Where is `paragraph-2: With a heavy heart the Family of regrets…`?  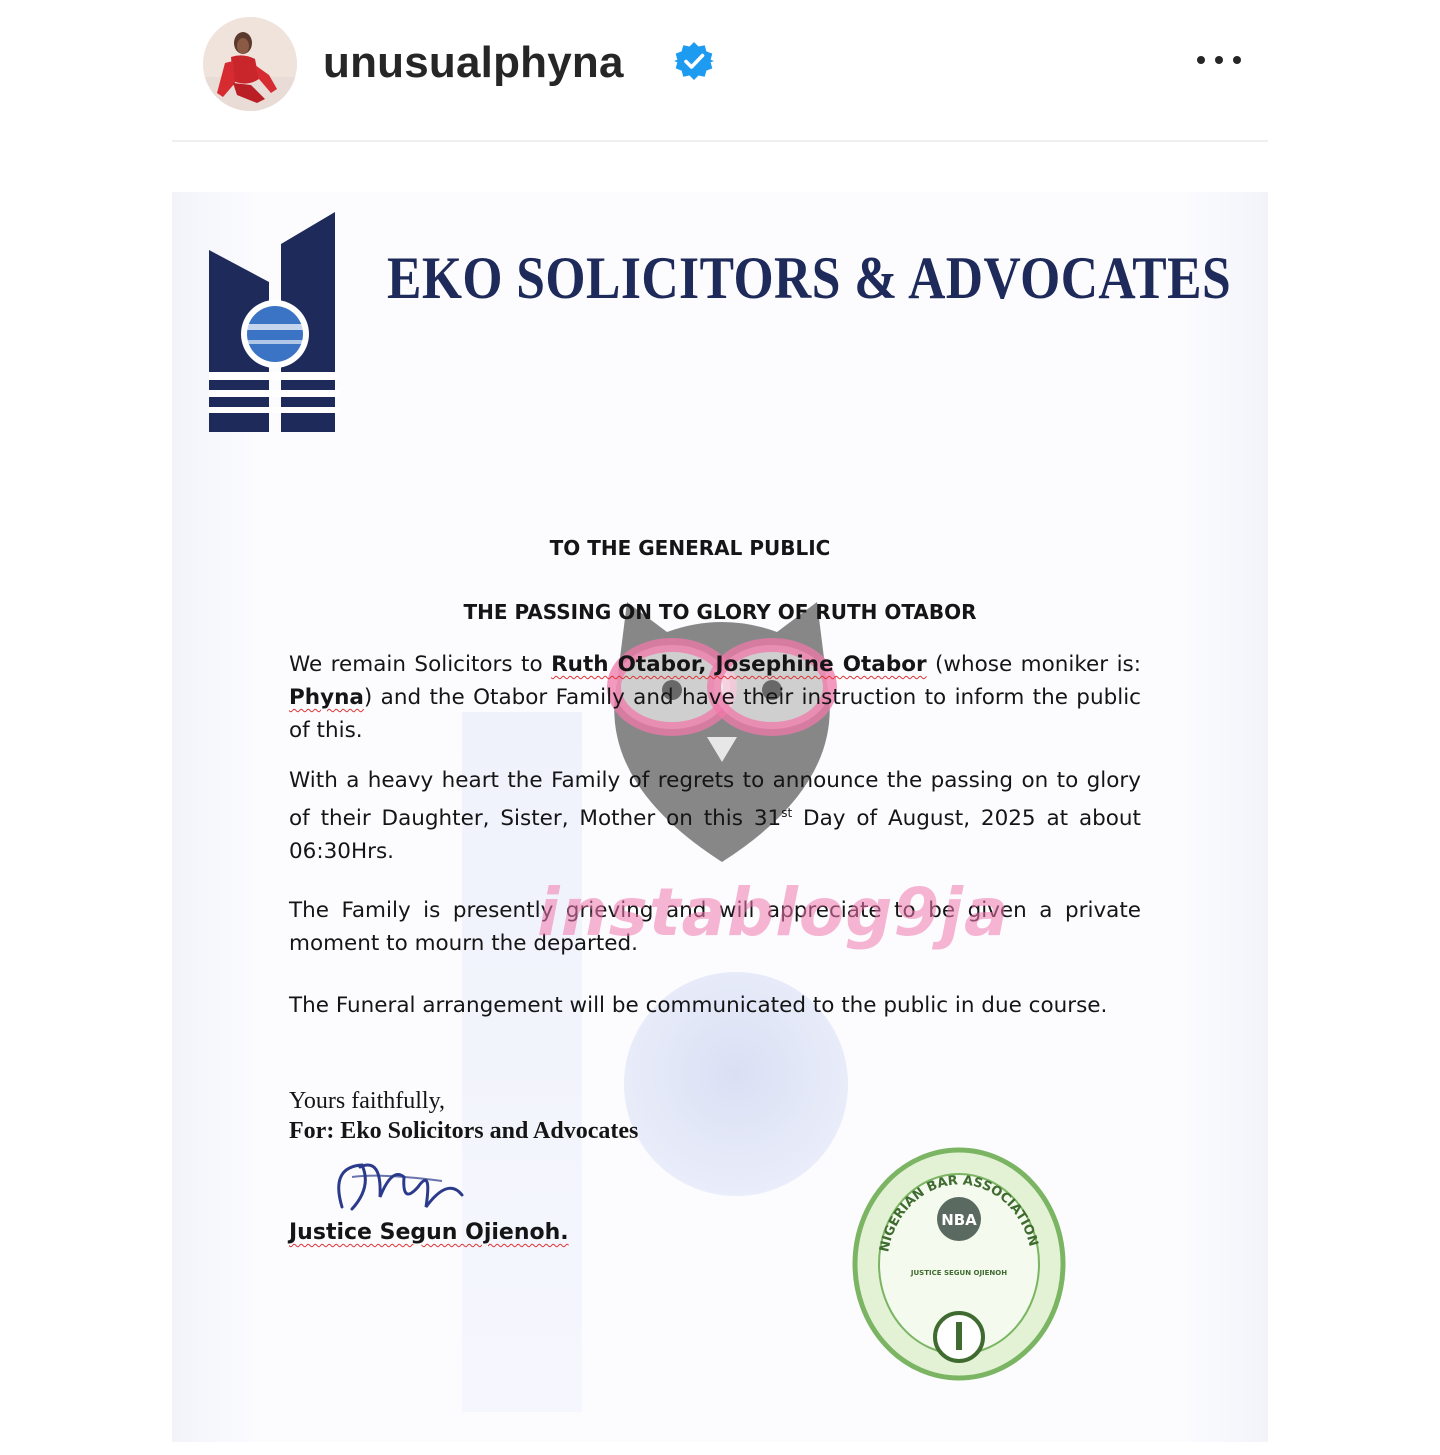 paragraph-2: With a heavy heart the Family of regrets… is located at coordinates (715, 816).